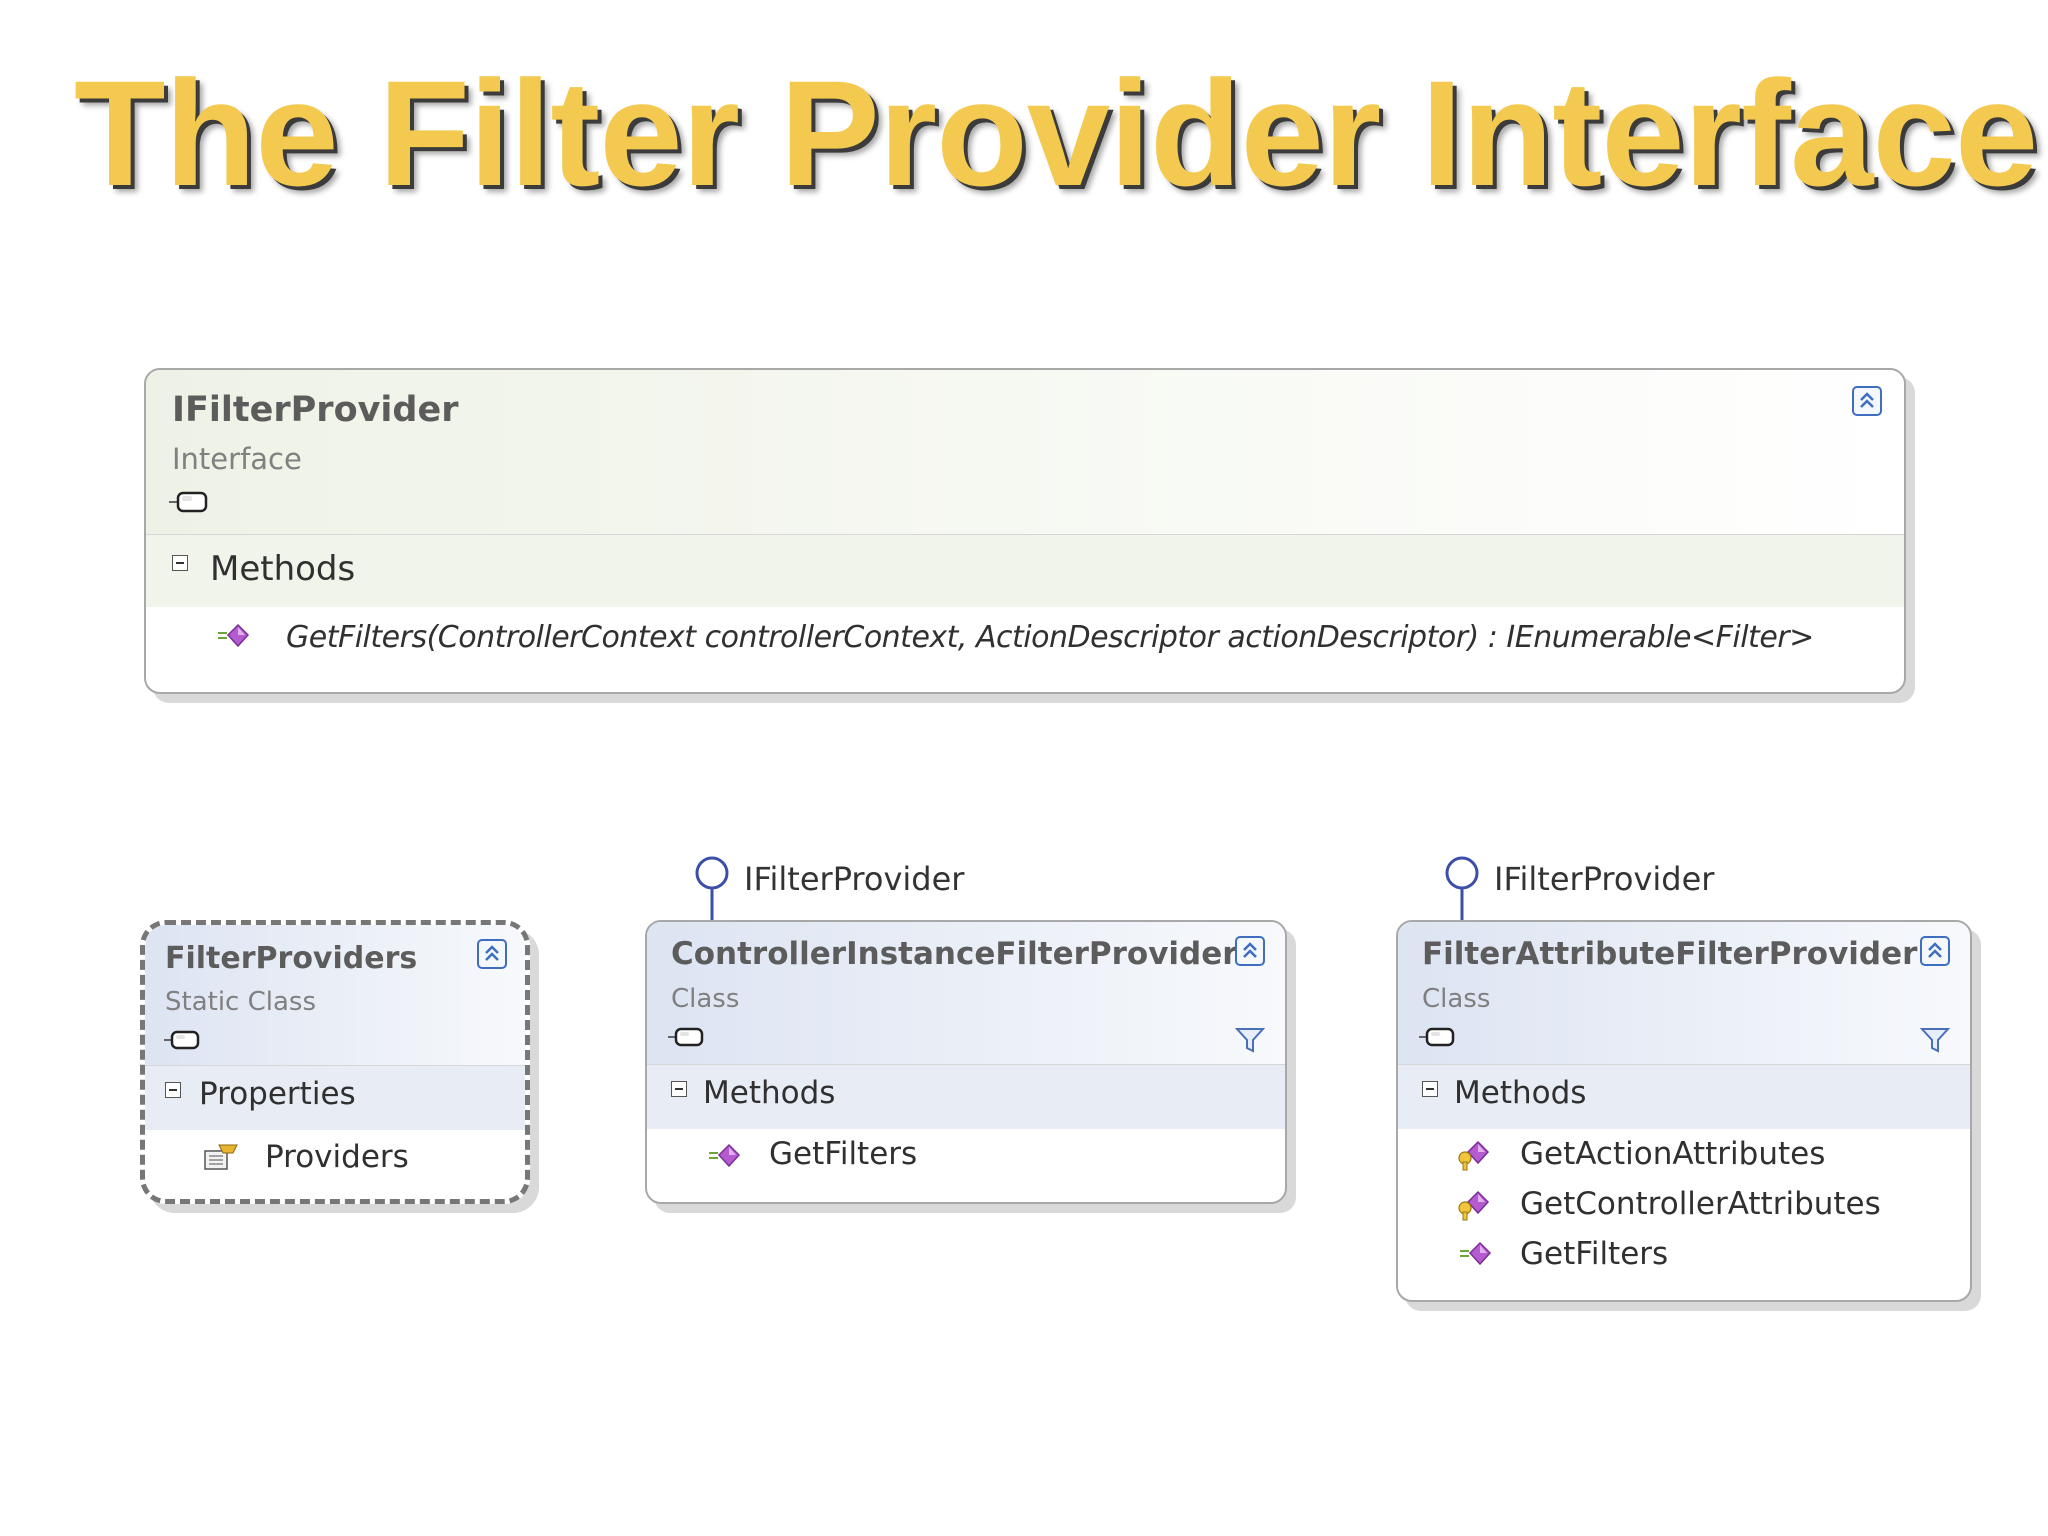 The height and width of the screenshot is (1536, 2048). I want to click on property-name: Providers, so click(337, 1157).